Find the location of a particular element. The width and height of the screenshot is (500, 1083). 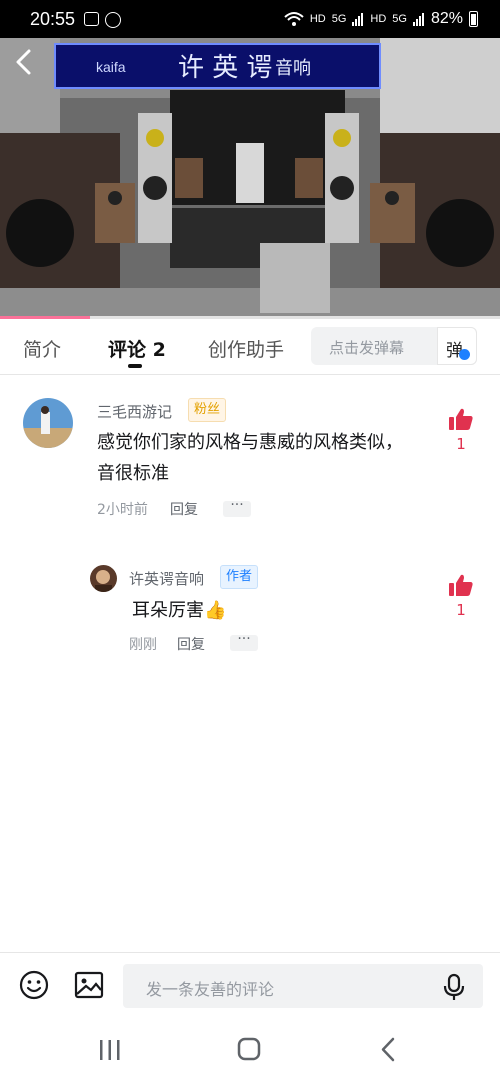

reply-username: 许英谔音响 is located at coordinates (166, 578).